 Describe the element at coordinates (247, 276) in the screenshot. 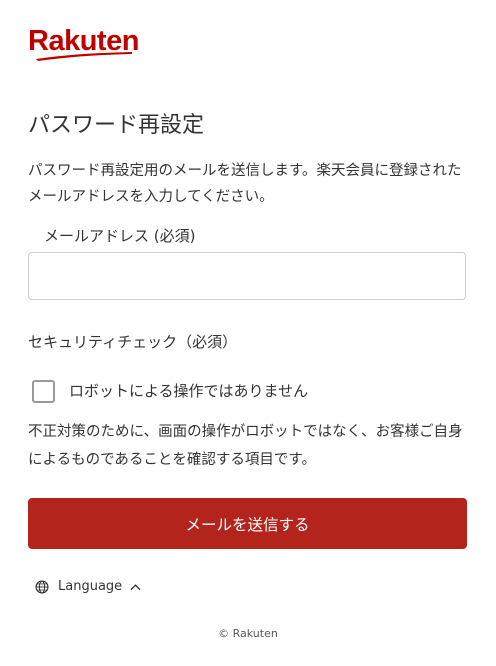

I see `email-input` at that location.